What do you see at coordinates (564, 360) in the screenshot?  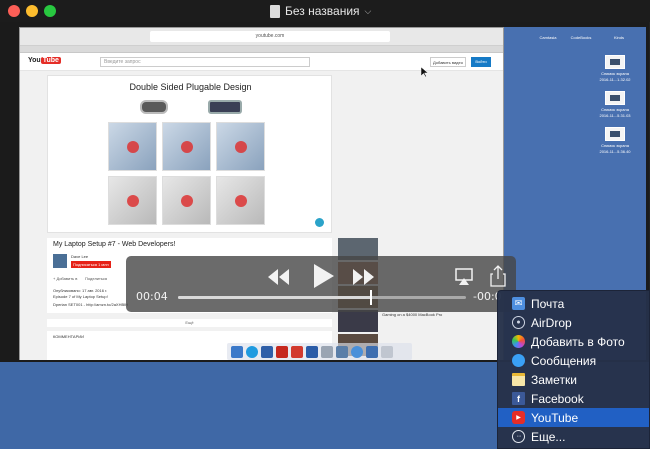 I see `share-menu-item-label: Сообщения` at bounding box center [564, 360].